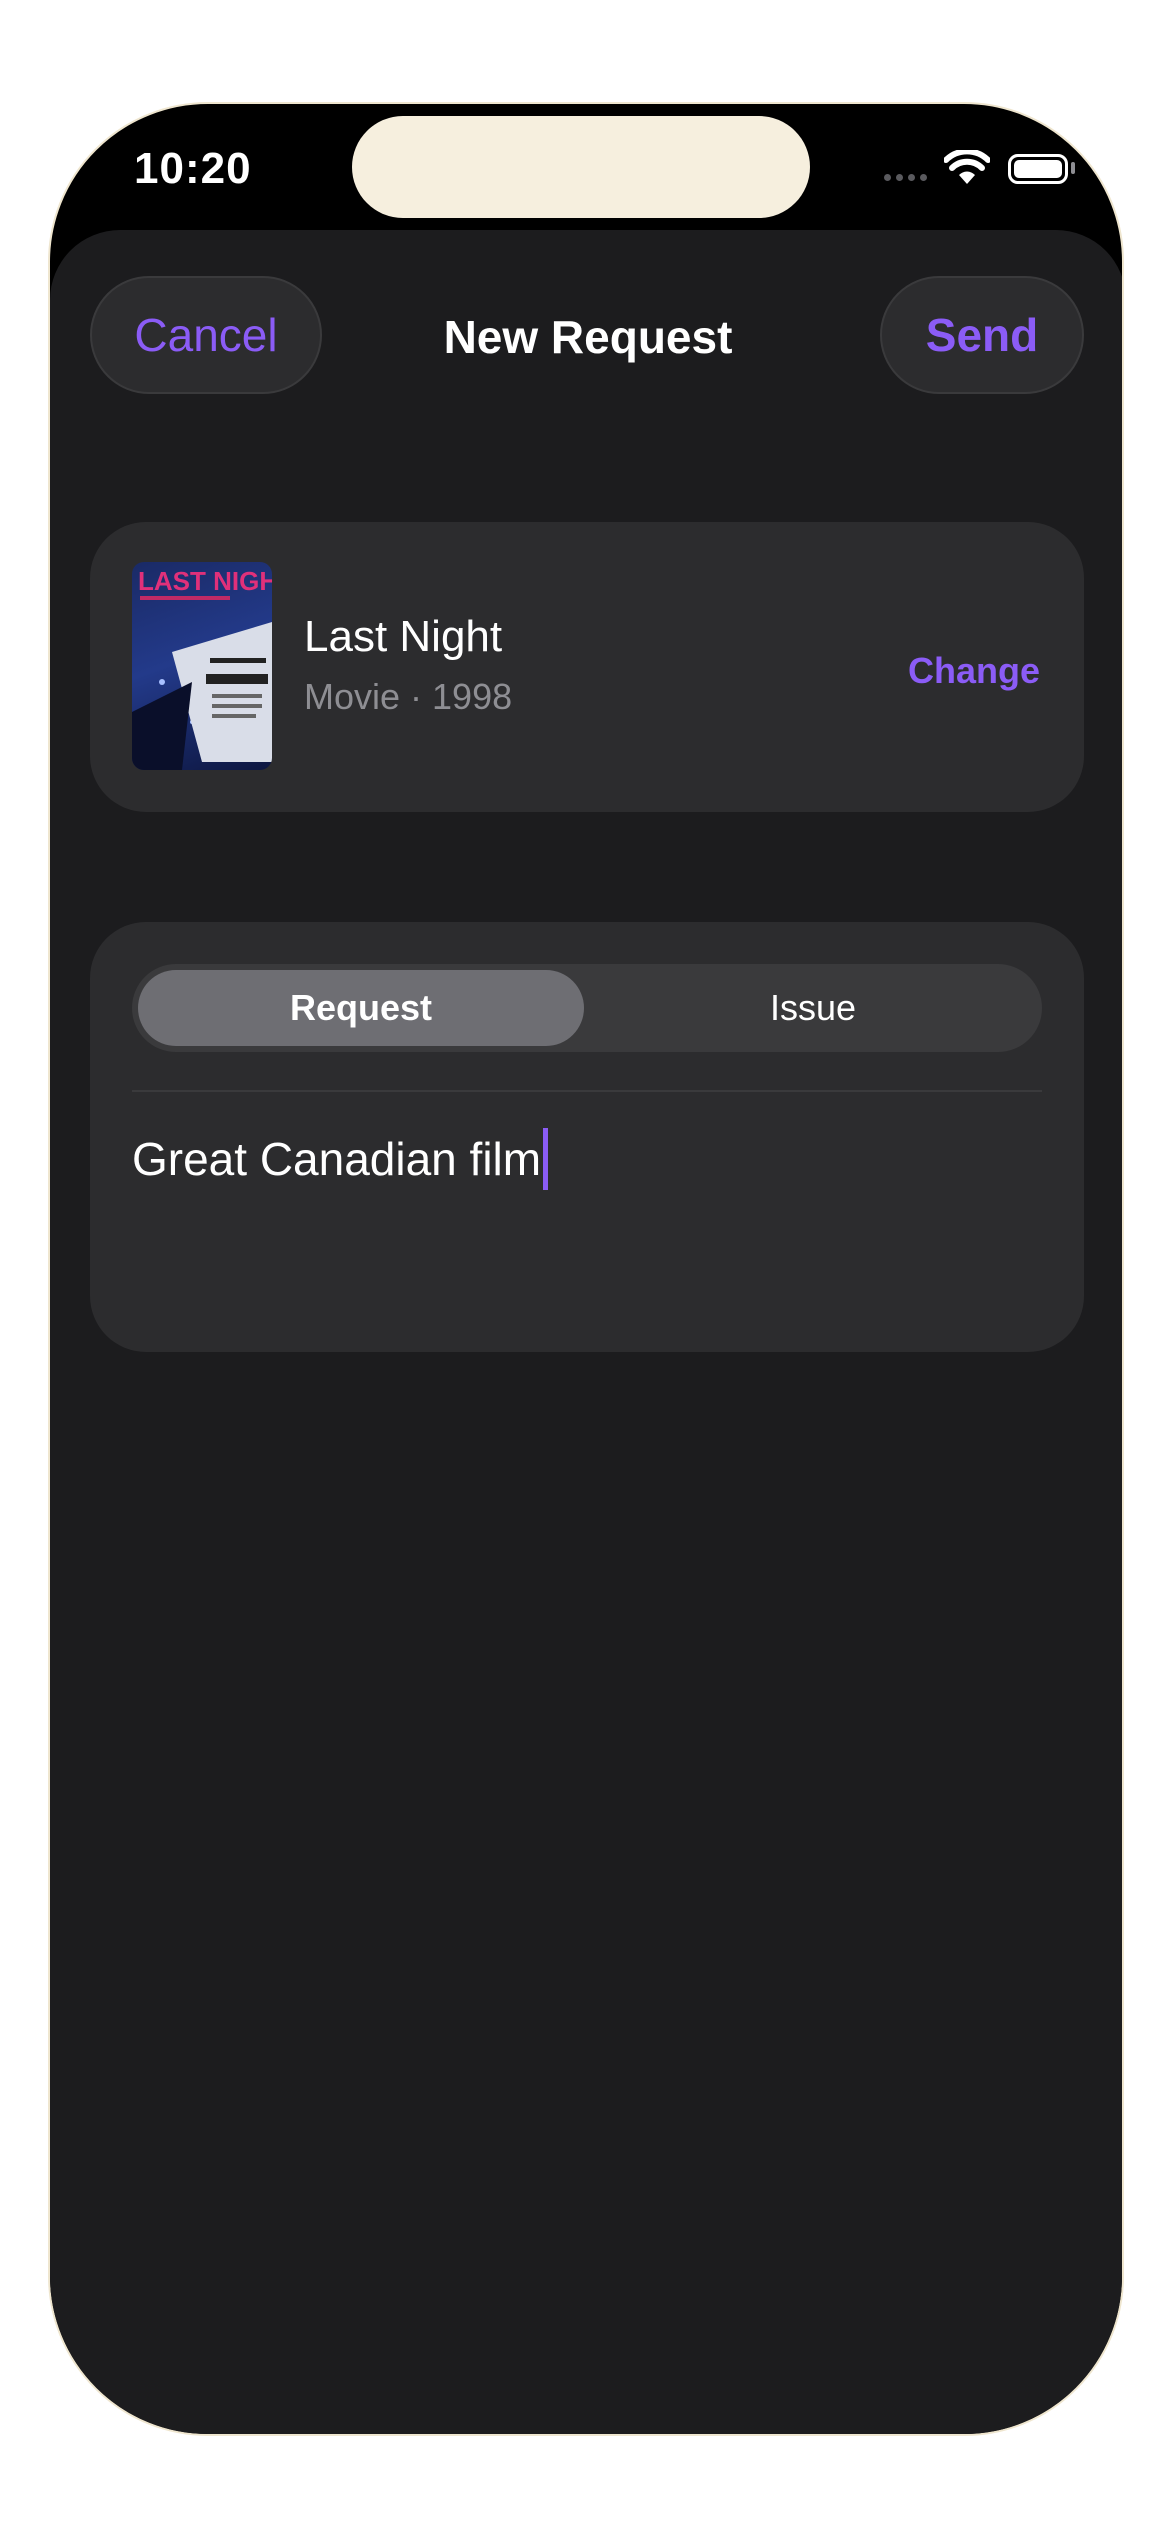 Image resolution: width=1172 pixels, height=2534 pixels. I want to click on battery-tip, so click(1073, 168).